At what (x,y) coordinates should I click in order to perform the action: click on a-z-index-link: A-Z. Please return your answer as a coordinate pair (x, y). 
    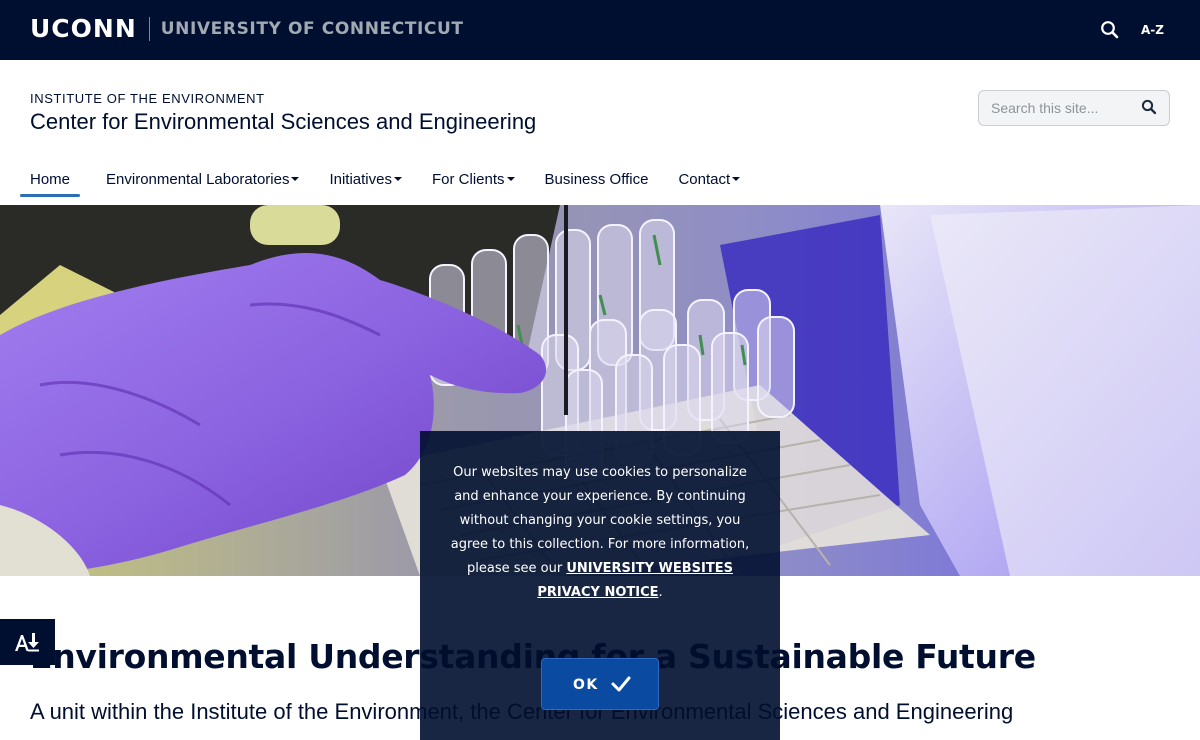
    Looking at the image, I should click on (1152, 30).